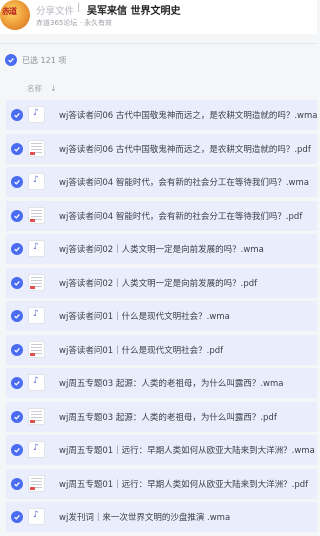 Image resolution: width=320 pixels, height=536 pixels. What do you see at coordinates (55, 11) in the screenshot?
I see `share-files-label: 分享文件` at bounding box center [55, 11].